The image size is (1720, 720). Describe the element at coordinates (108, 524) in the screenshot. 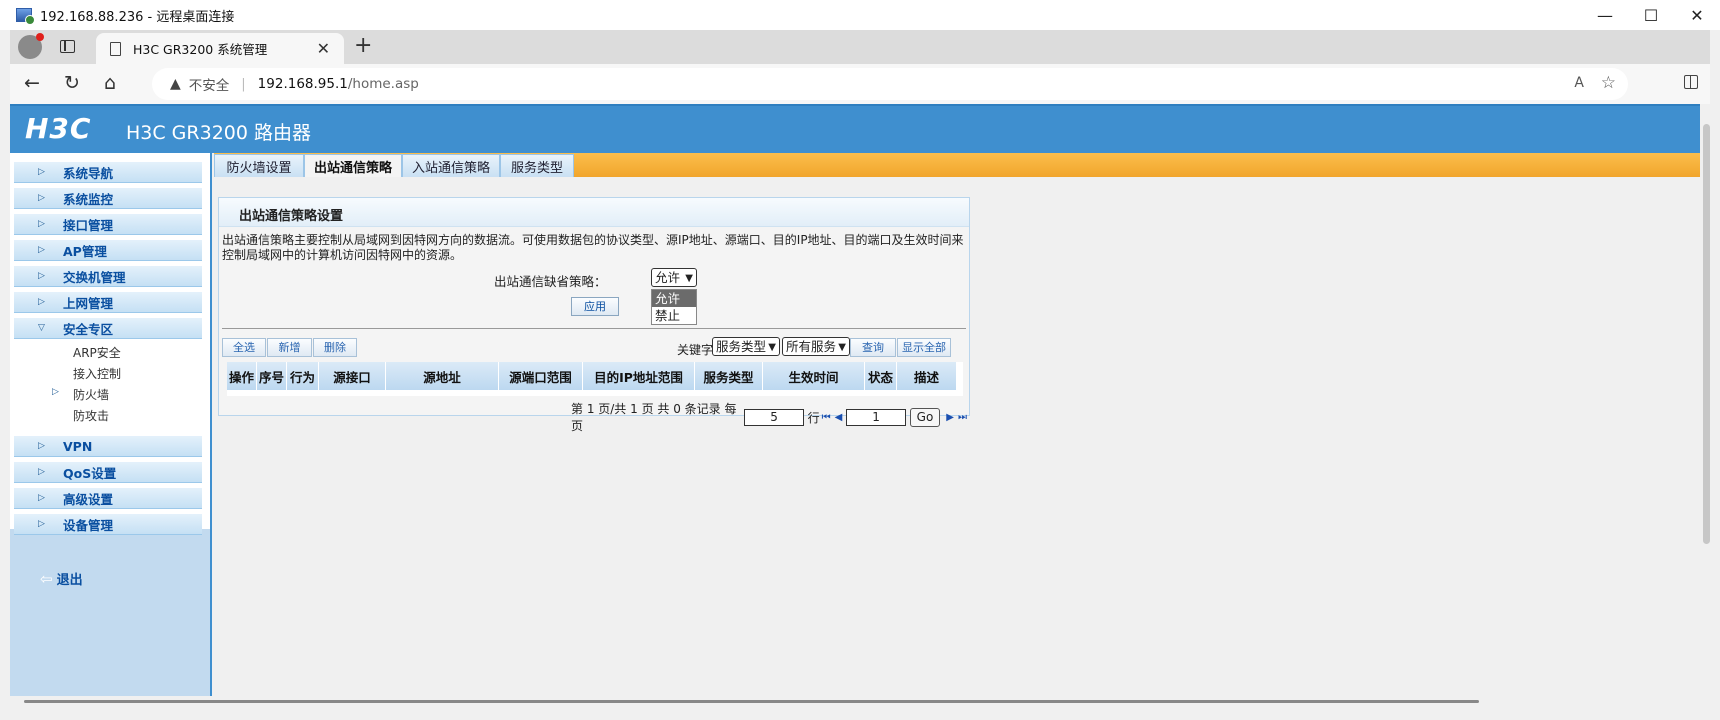

I see `nav-item-device-management: ▷ 设备管理` at that location.